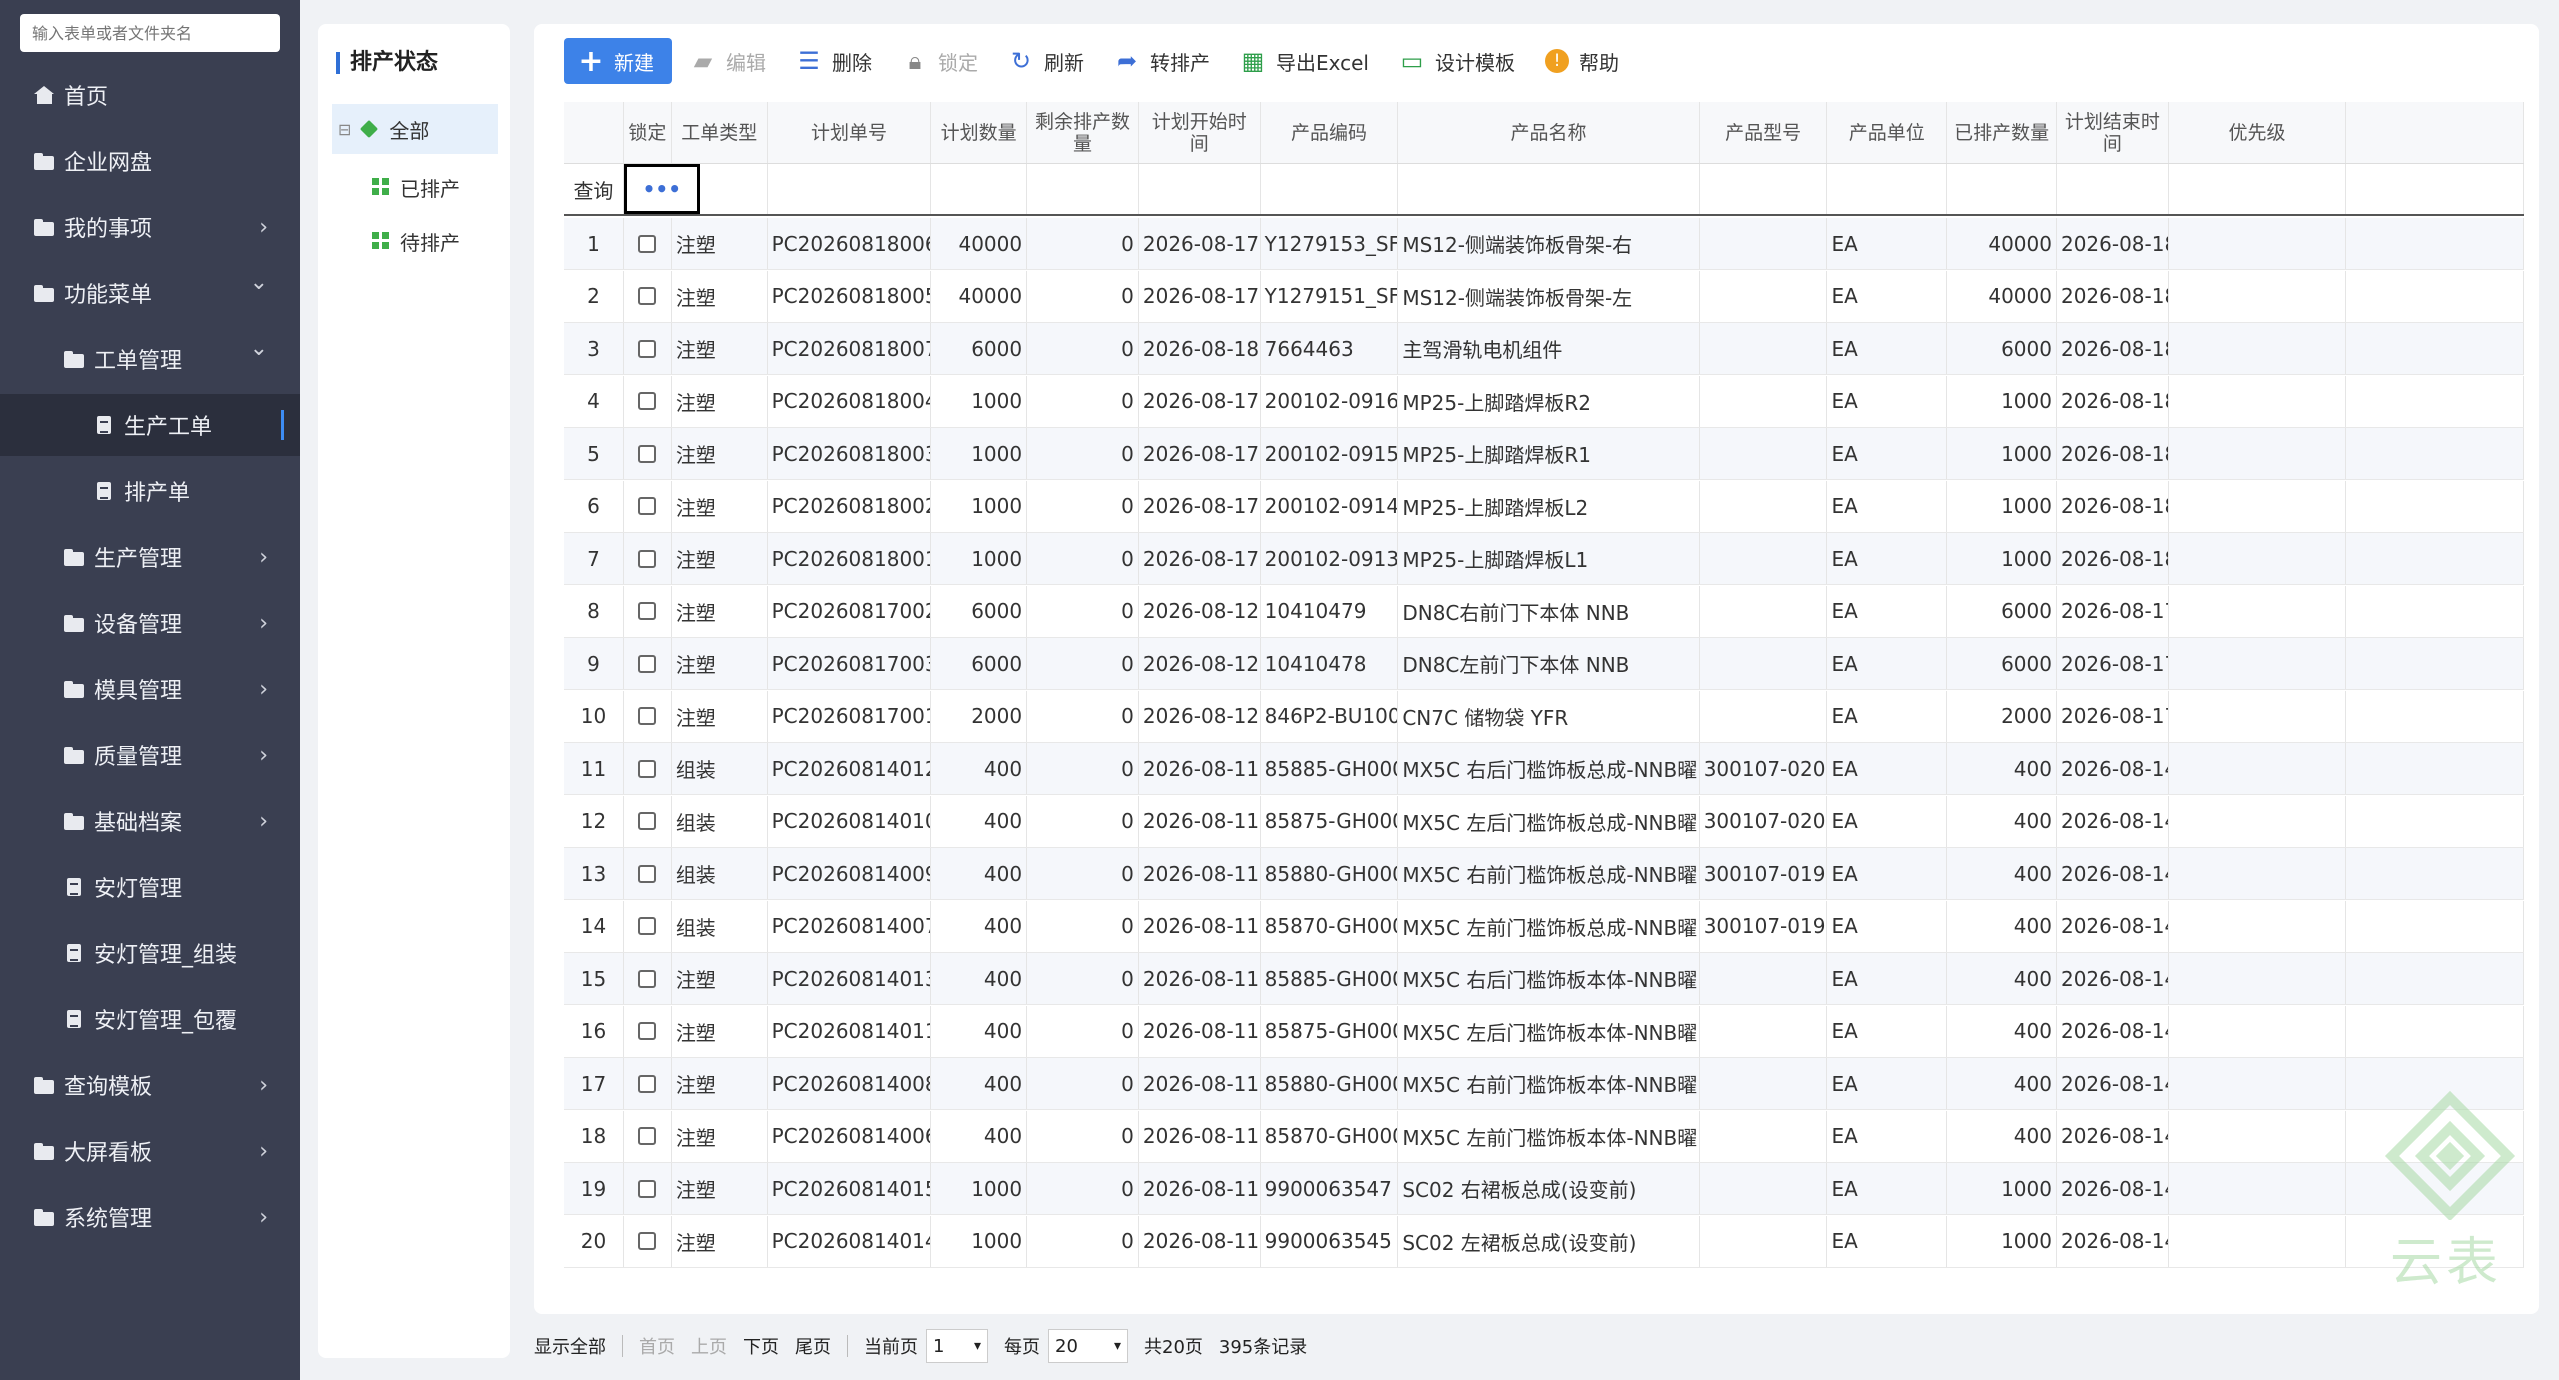 Image resolution: width=2559 pixels, height=1380 pixels. Describe the element at coordinates (728, 61) in the screenshot. I see `edit-button: ▰ 编辑` at that location.